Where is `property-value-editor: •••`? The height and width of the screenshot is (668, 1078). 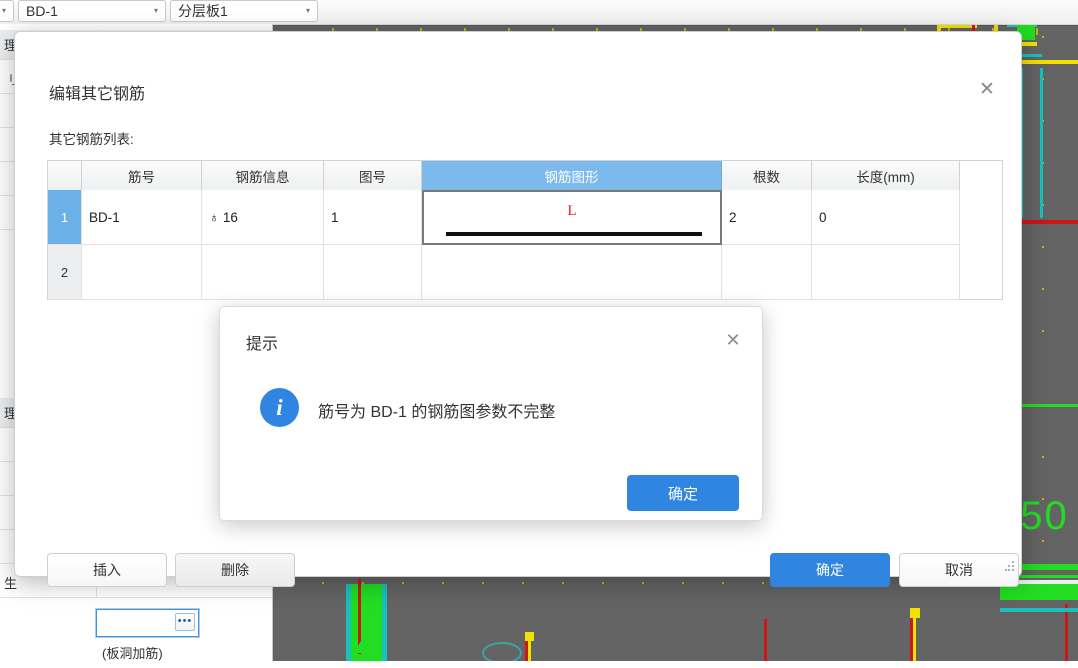 property-value-editor: ••• is located at coordinates (147, 623).